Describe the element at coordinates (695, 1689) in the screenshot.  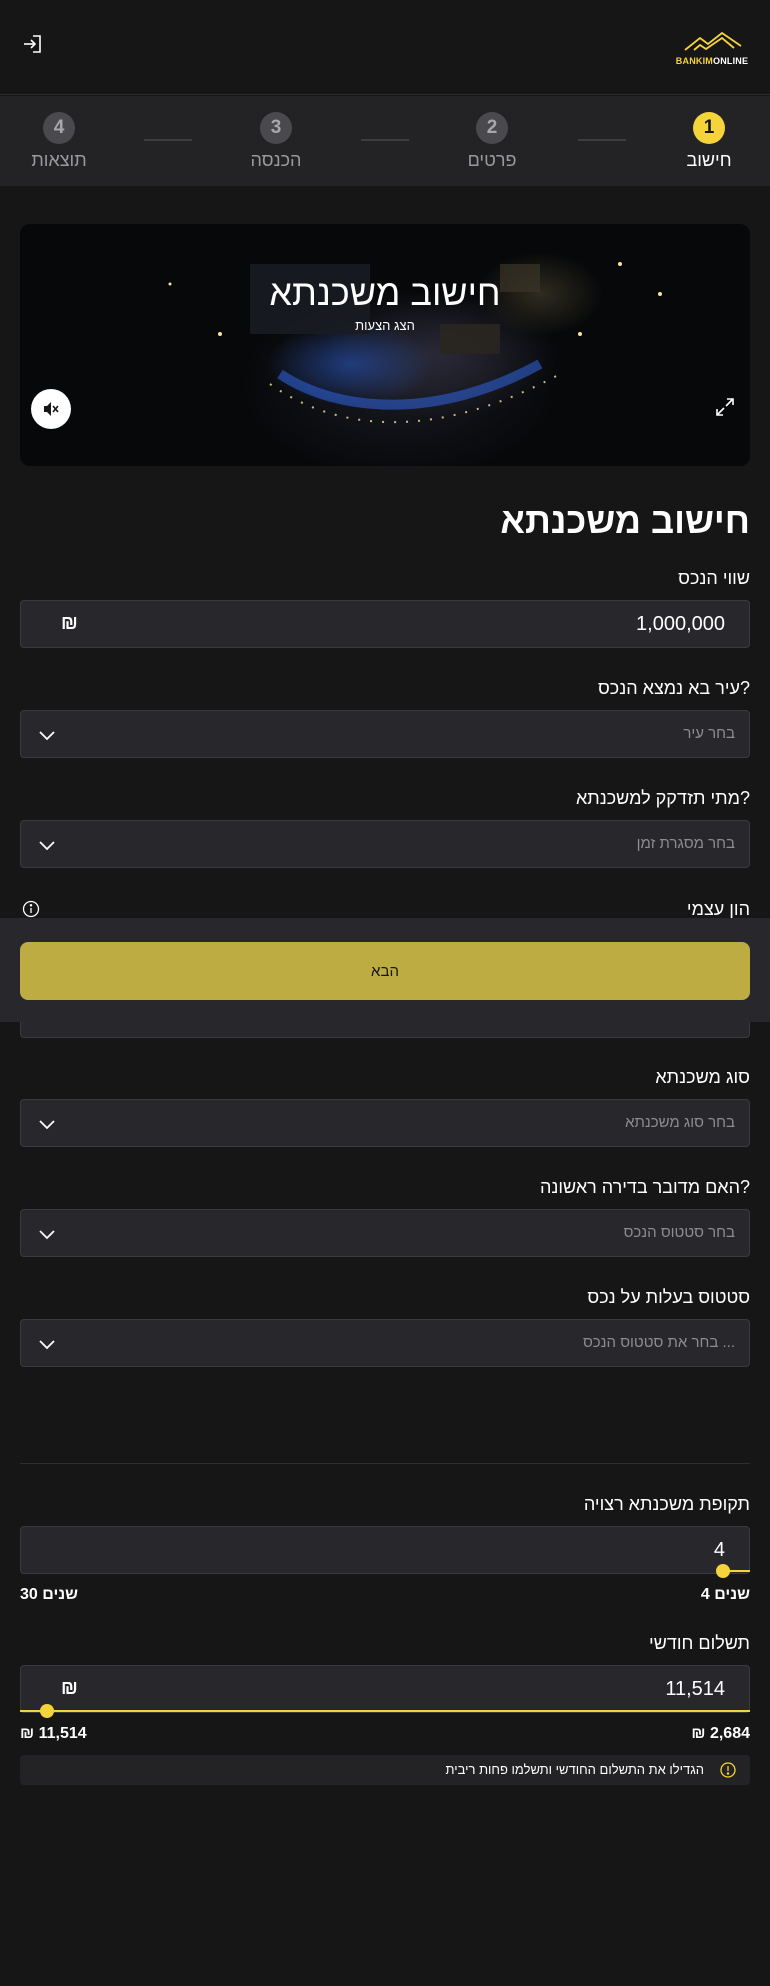
I see `payment-value: 11,514` at that location.